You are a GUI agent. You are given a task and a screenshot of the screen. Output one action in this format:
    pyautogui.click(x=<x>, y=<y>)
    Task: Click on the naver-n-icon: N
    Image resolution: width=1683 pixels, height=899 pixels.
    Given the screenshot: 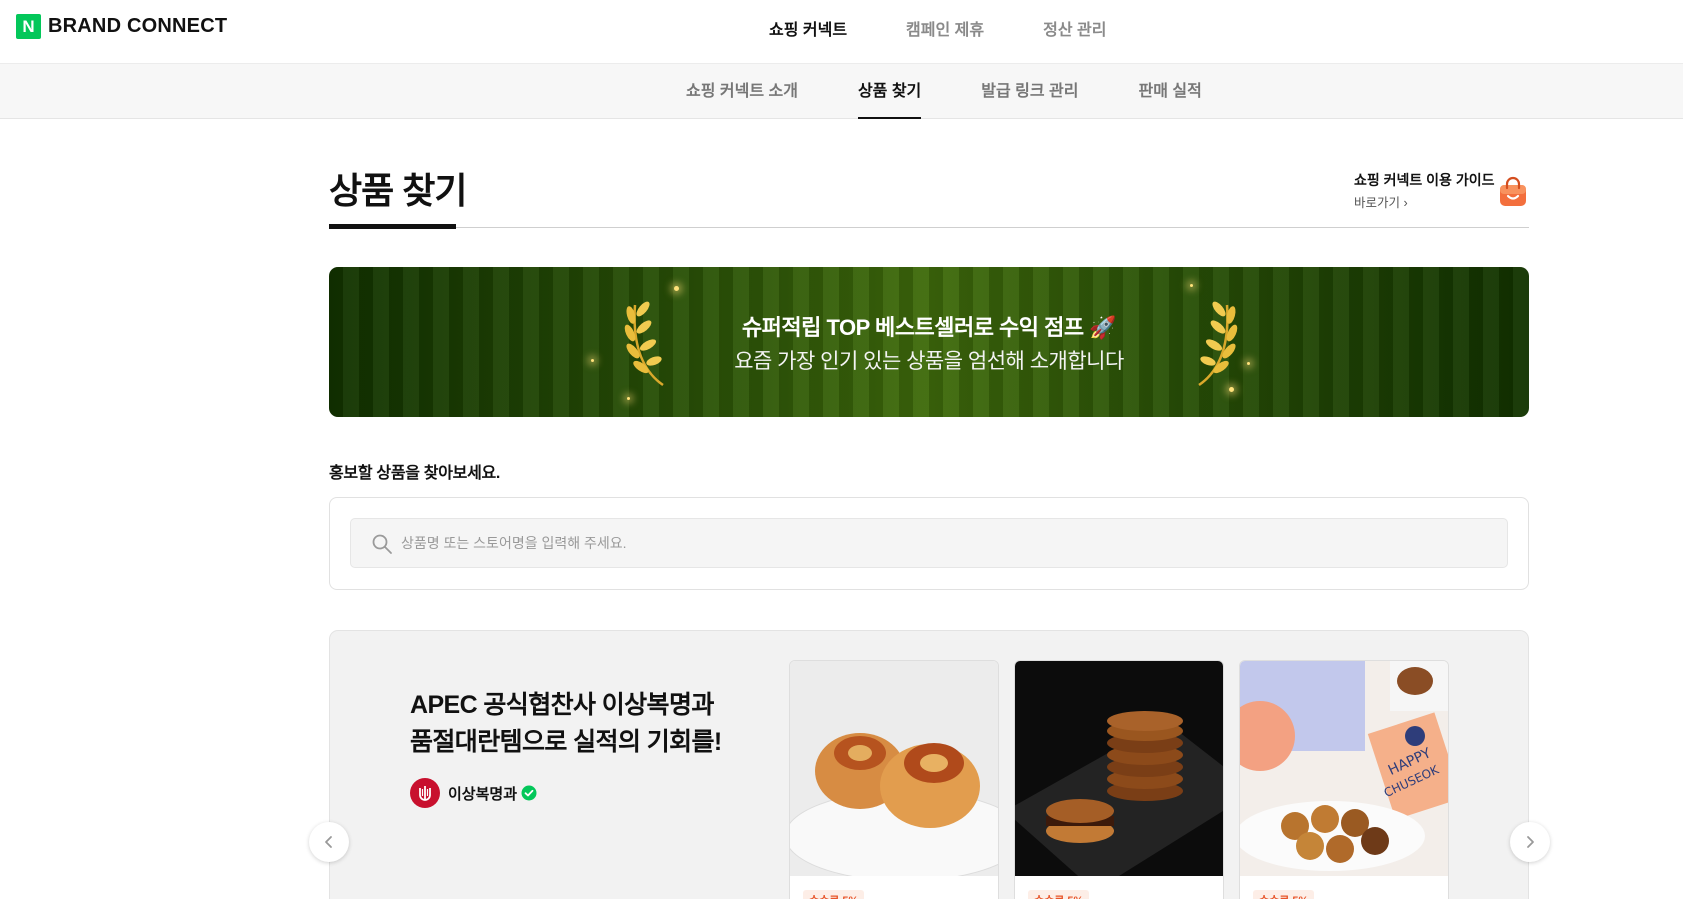 What is the action you would take?
    pyautogui.click(x=28, y=26)
    